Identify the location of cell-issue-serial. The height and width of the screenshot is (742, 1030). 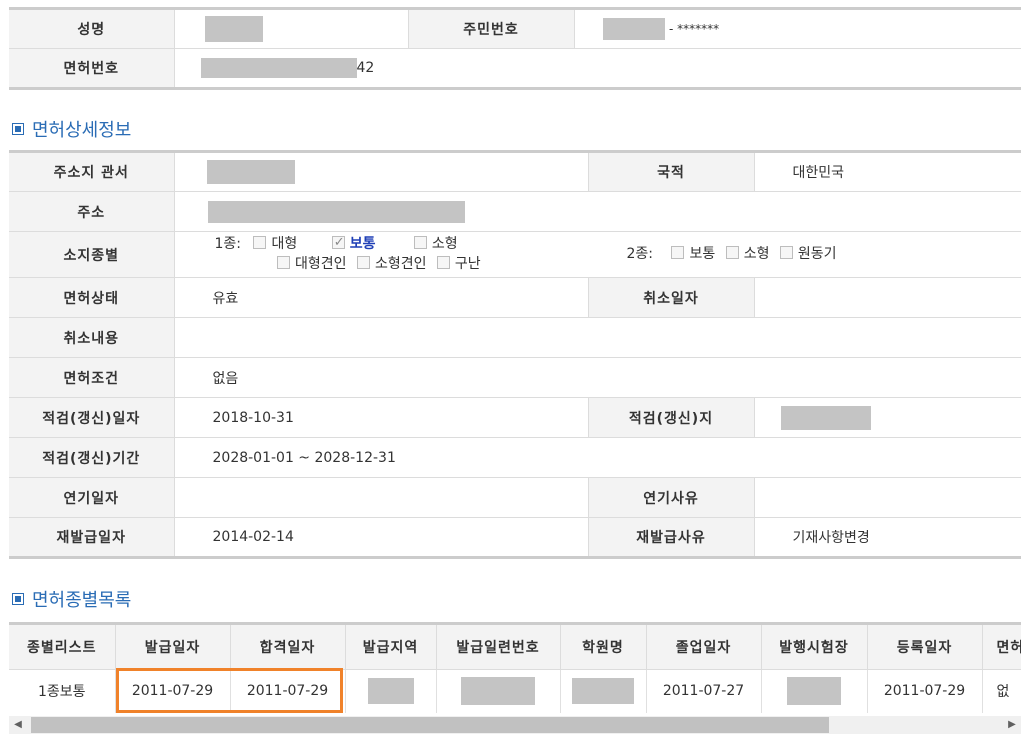
(498, 691).